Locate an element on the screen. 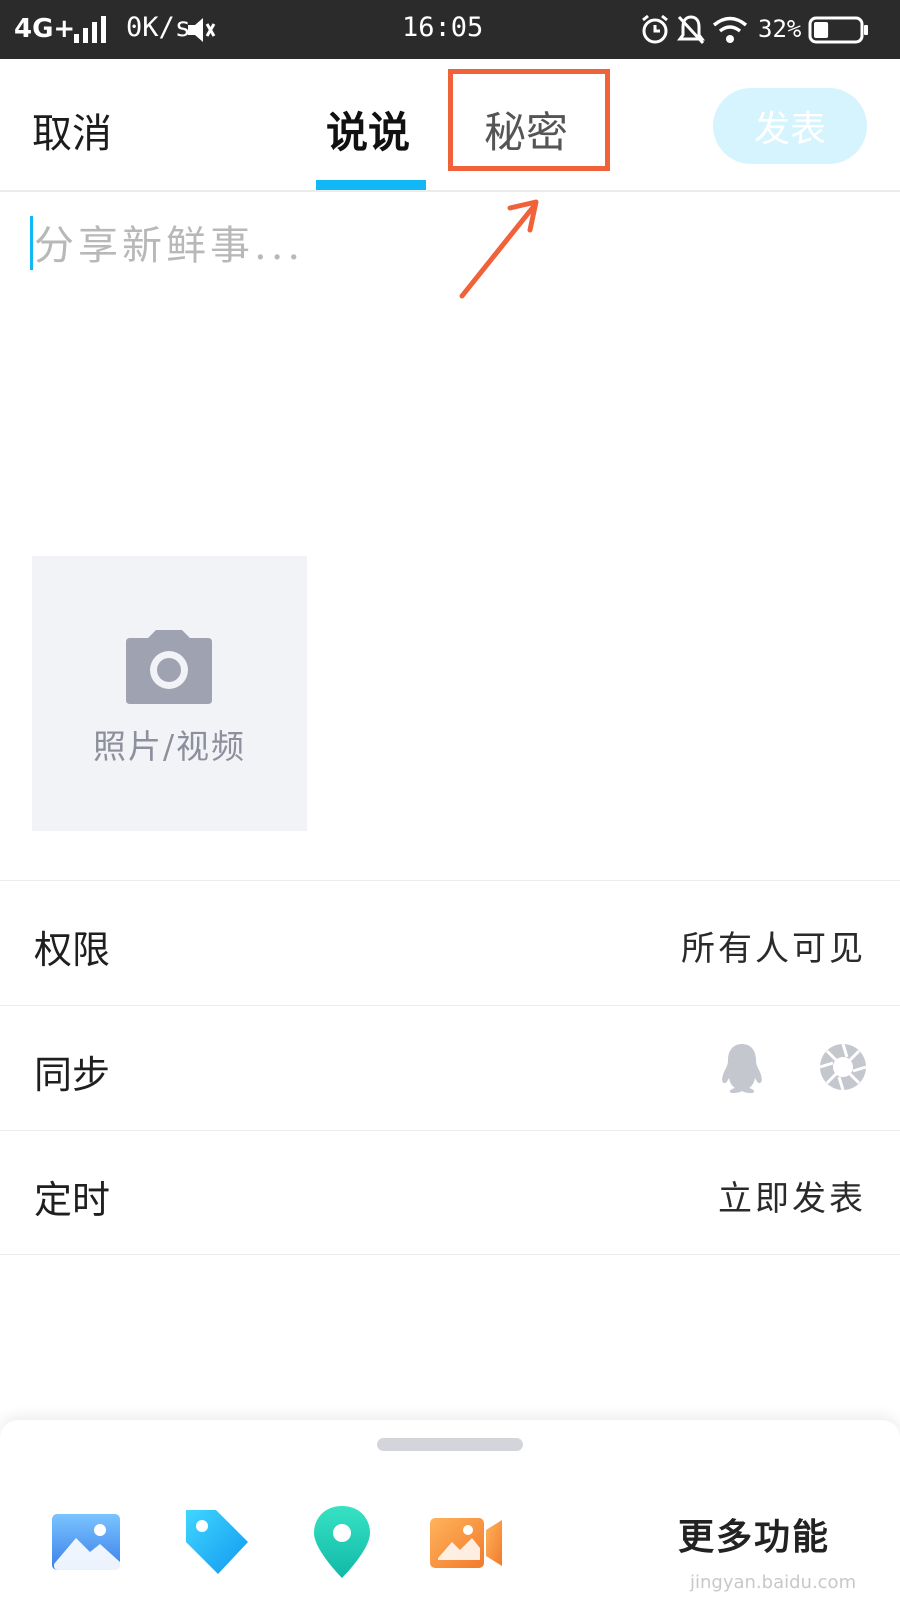  battery-icon is located at coordinates (838, 30).